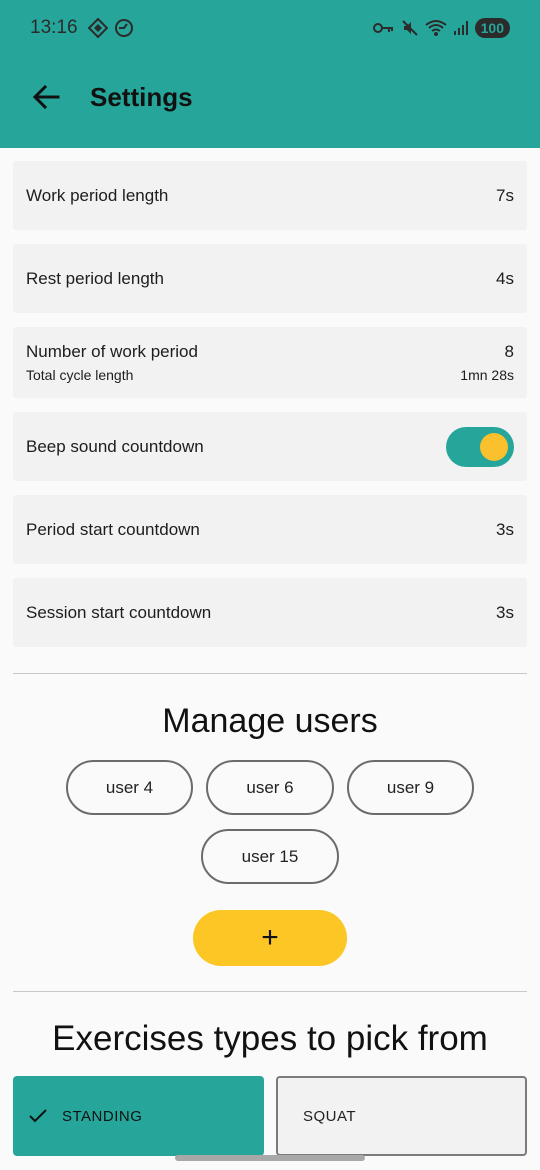 This screenshot has width=540, height=1170. What do you see at coordinates (270, 97) in the screenshot?
I see `app-bar: Settings` at bounding box center [270, 97].